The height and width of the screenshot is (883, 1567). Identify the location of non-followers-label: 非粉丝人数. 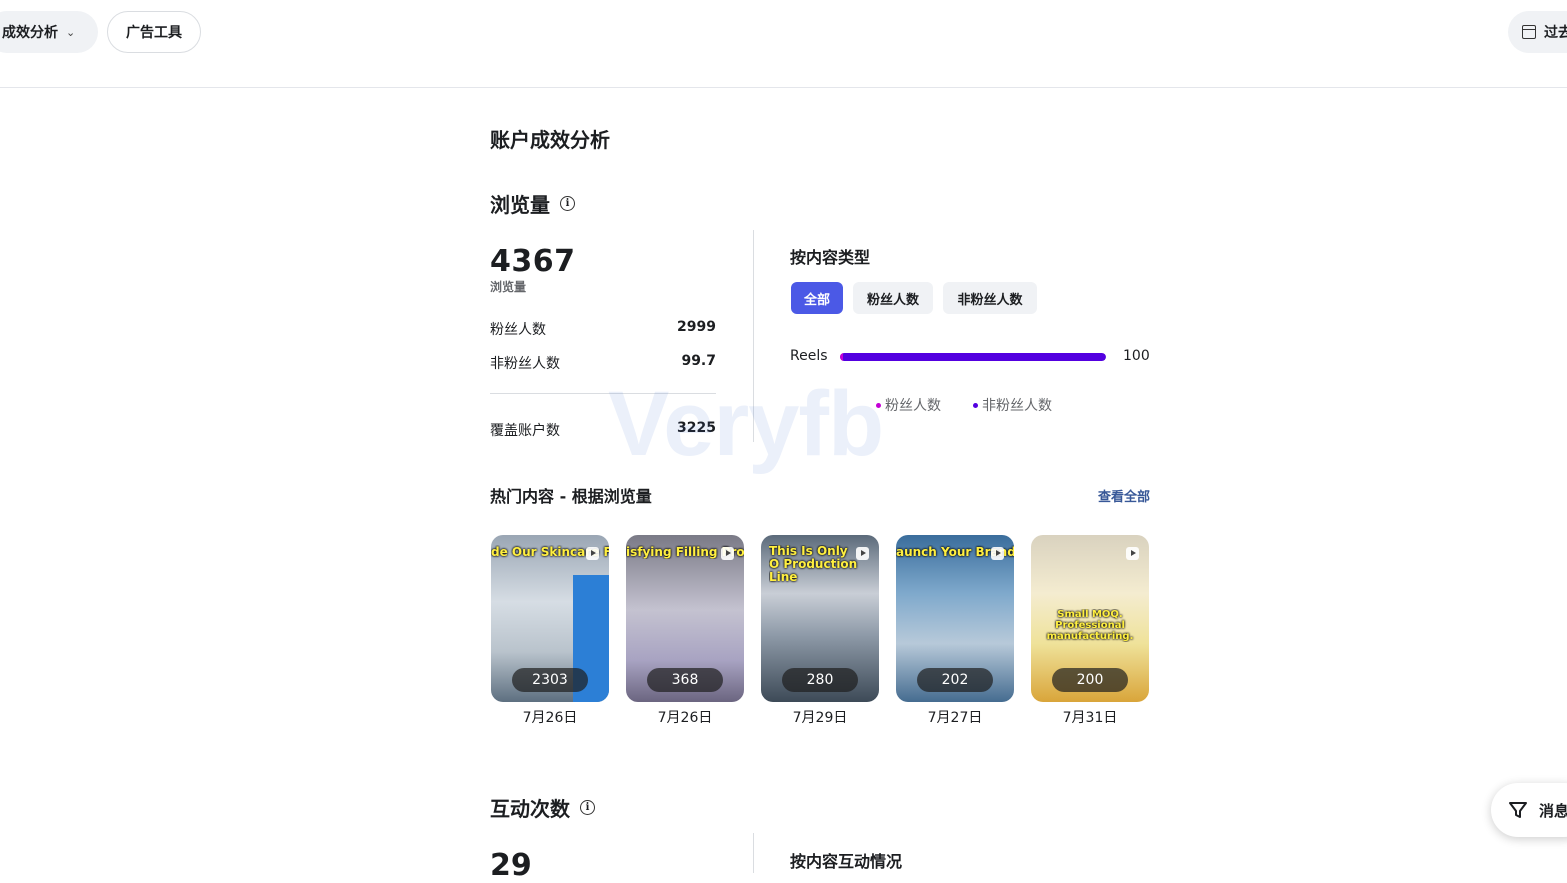
(525, 364).